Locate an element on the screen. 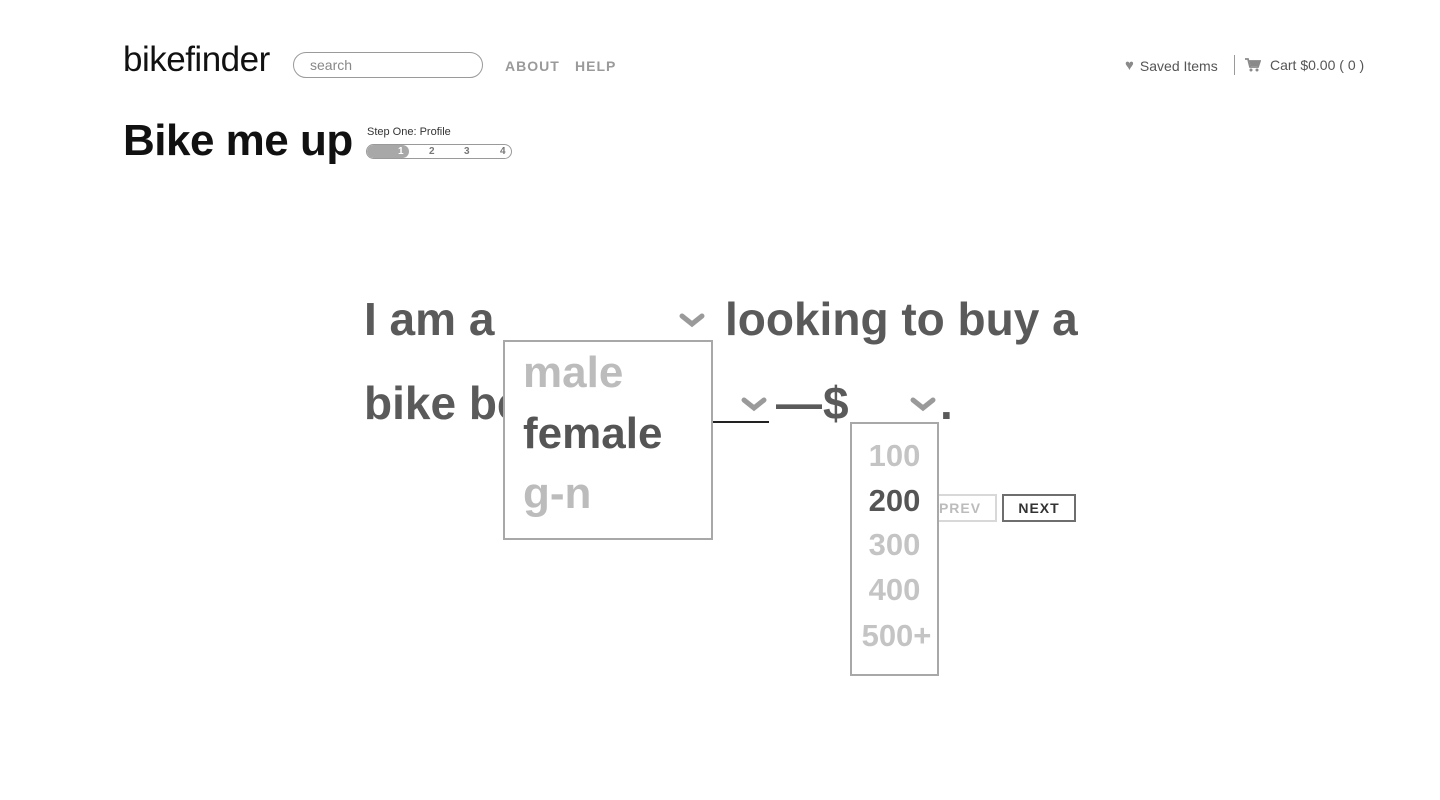 Image resolution: width=1440 pixels, height=800 pixels. sentence-part-2: looking to buy a is located at coordinates (901, 319).